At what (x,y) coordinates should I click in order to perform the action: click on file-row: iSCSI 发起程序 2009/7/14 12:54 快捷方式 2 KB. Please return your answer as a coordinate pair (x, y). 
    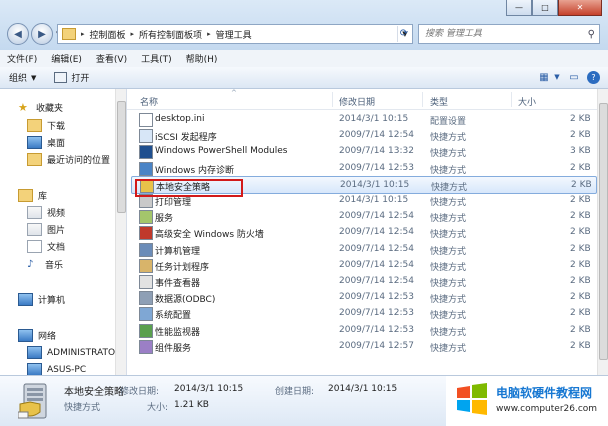
    Looking at the image, I should click on (363, 135).